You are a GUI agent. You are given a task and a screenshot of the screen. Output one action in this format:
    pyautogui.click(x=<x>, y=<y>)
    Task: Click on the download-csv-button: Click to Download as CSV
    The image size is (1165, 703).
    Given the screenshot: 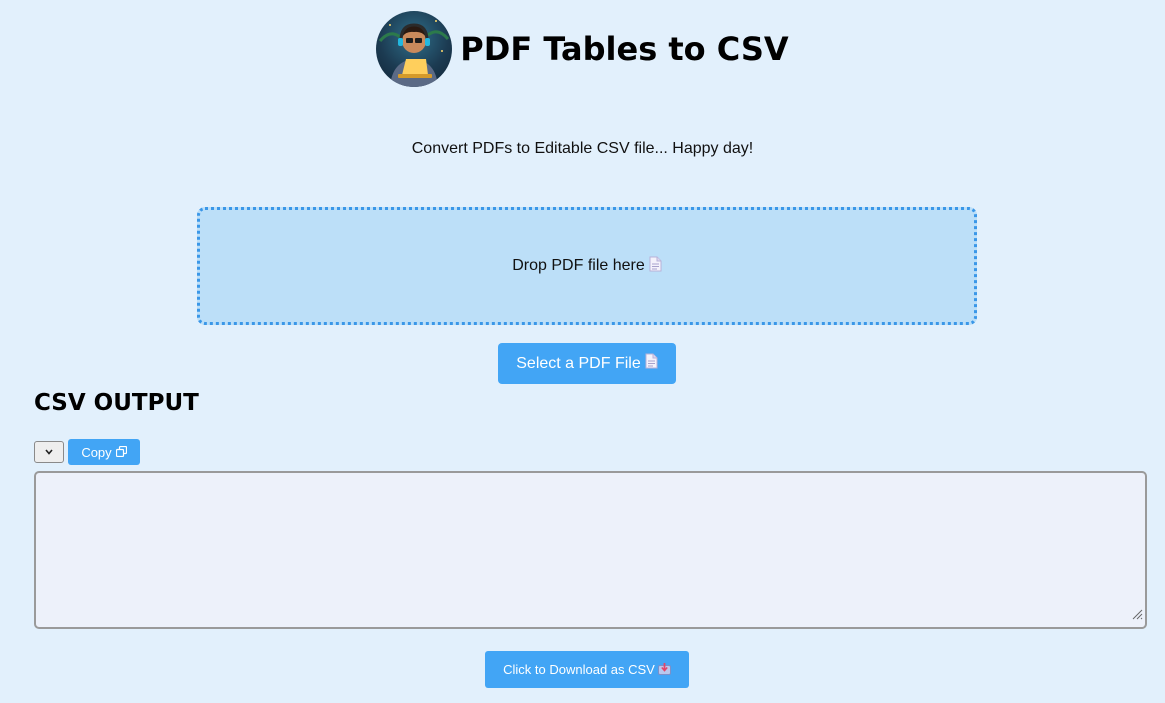 What is the action you would take?
    pyautogui.click(x=587, y=669)
    